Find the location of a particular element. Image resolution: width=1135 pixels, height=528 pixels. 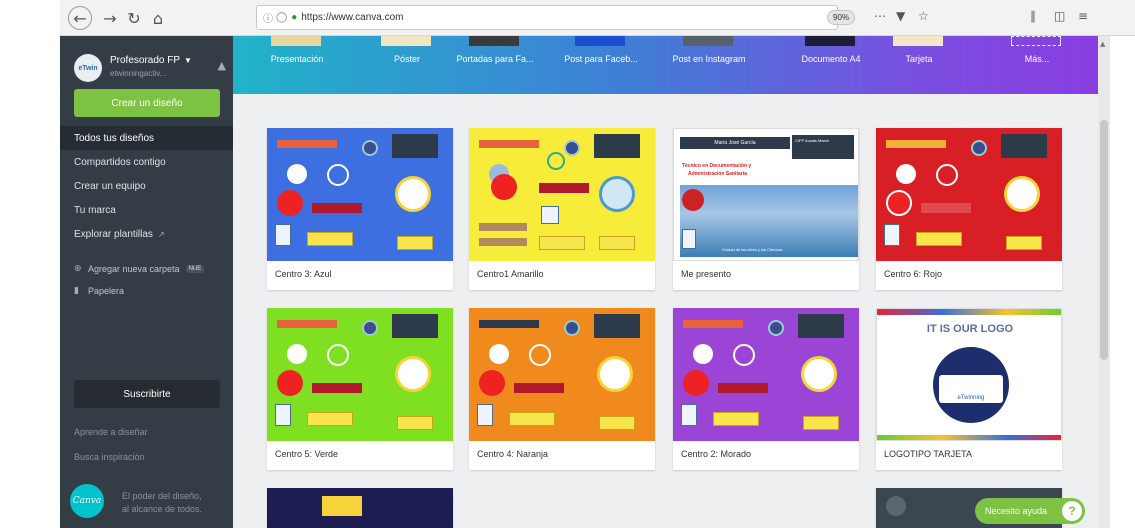

thumb-line-1: Técnico en Documentación y is located at coordinates (717, 166).